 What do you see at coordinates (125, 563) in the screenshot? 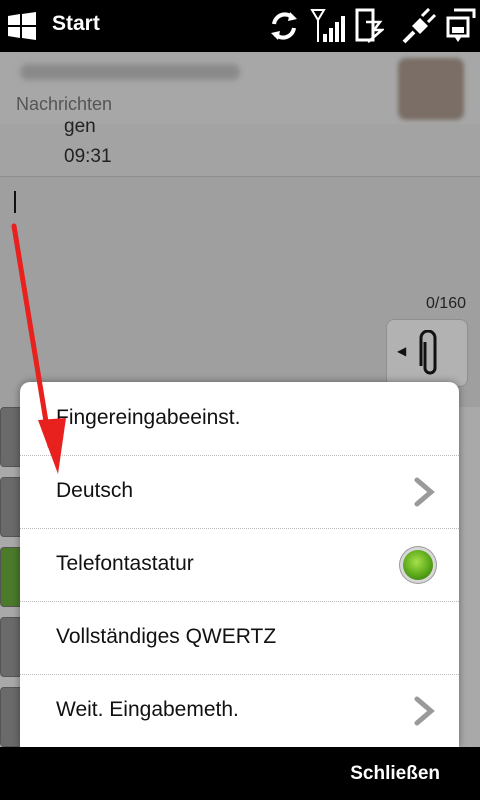
I see `menu-item-label: Telefontastatur` at bounding box center [125, 563].